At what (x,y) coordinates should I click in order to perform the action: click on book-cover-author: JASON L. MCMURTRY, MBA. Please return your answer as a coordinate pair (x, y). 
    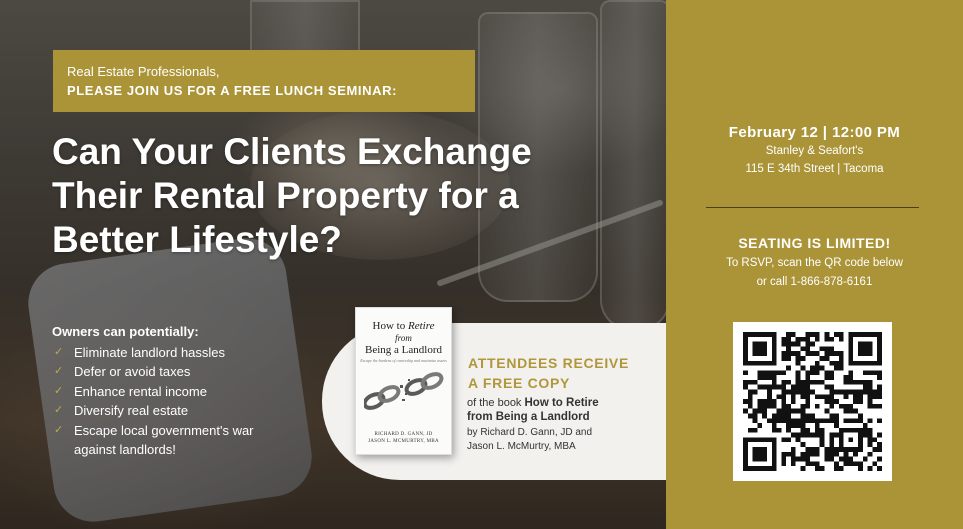
    Looking at the image, I should click on (403, 441).